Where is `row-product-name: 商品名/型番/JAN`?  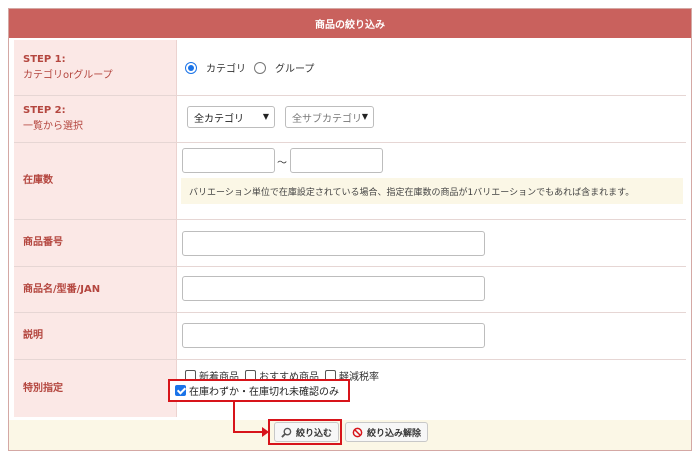
row-product-name: 商品名/型番/JAN is located at coordinates (350, 290).